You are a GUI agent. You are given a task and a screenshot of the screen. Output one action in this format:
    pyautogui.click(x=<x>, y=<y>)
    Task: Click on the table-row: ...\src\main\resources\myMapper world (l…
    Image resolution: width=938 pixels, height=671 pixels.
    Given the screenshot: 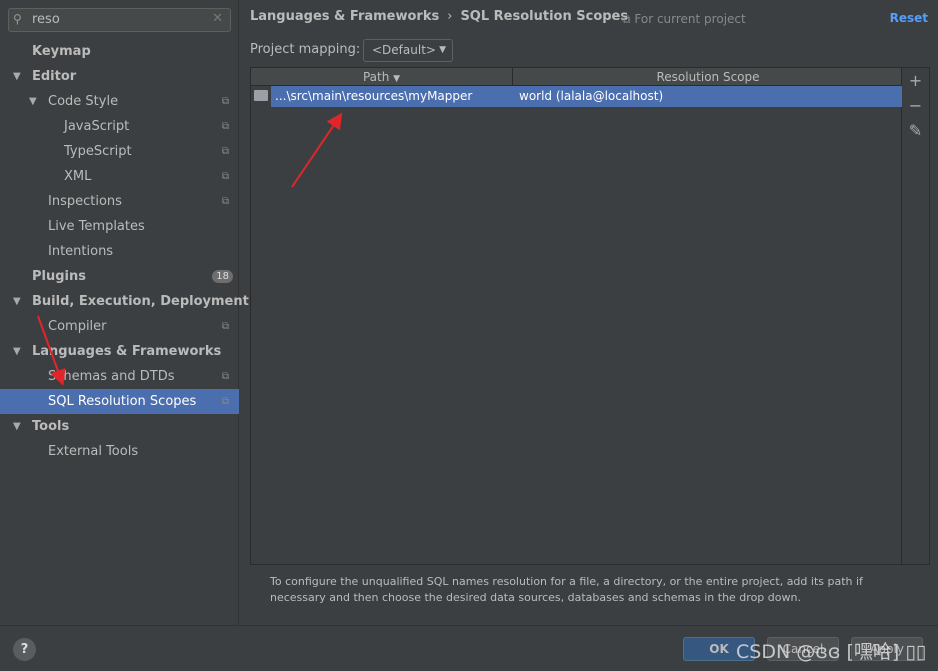 What is the action you would take?
    pyautogui.click(x=586, y=96)
    